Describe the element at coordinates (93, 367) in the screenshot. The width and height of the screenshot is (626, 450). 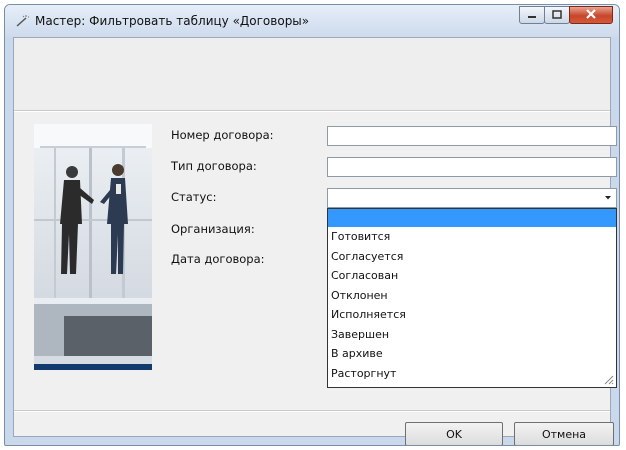
I see `side-image-bar` at that location.